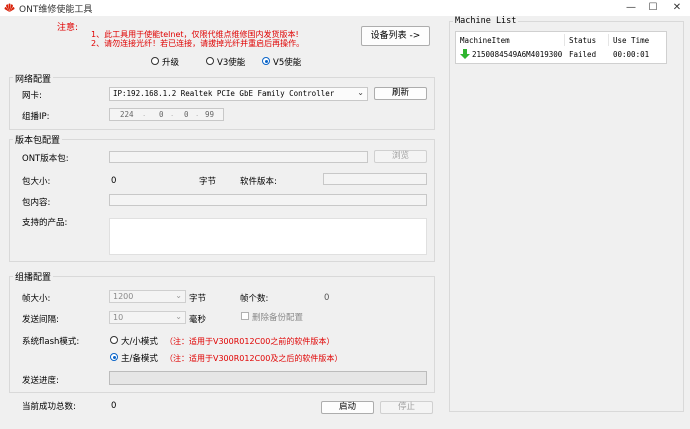  What do you see at coordinates (147, 296) in the screenshot?
I see `frame-size-select: 1200 ⌄` at bounding box center [147, 296].